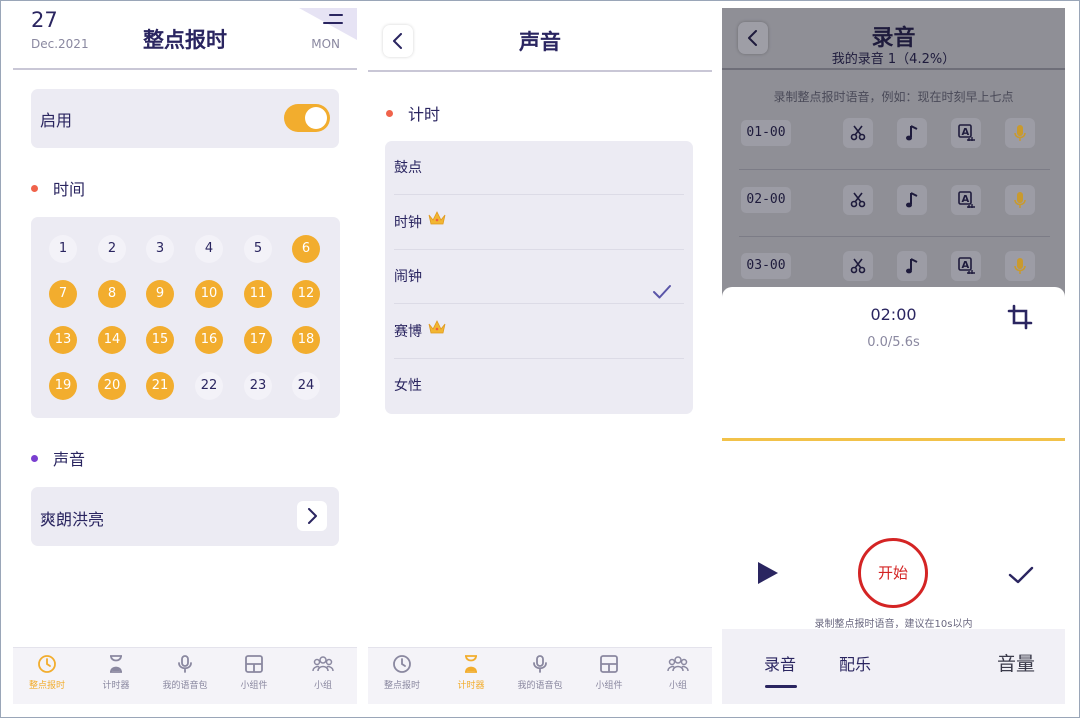 The height and width of the screenshot is (718, 1080). I want to click on tab-label: 我的语音包, so click(540, 686).